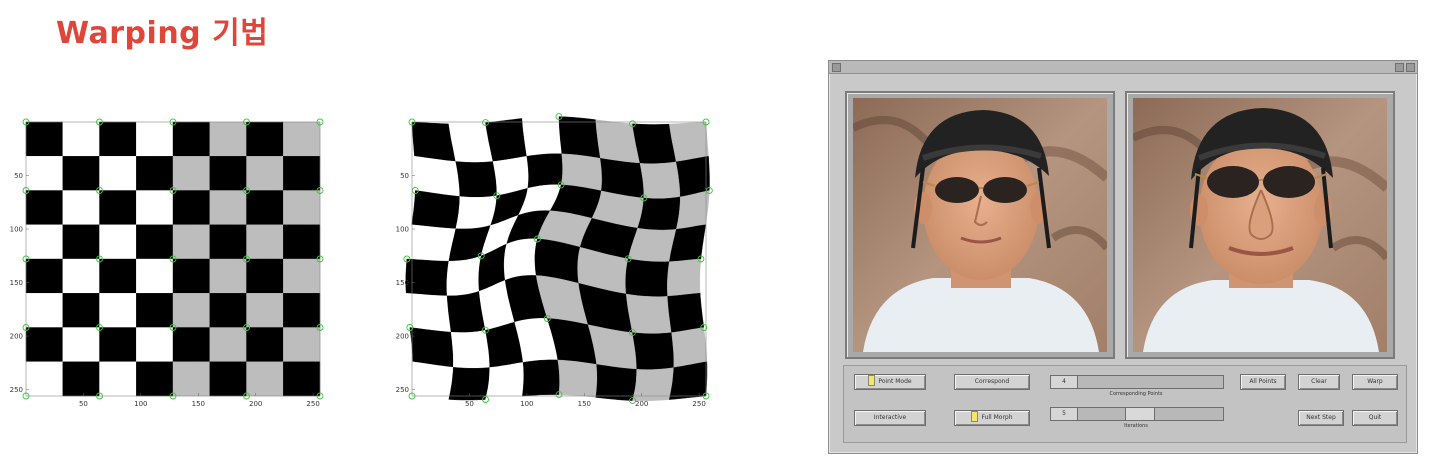 The image size is (1434, 470). I want to click on iterations-slider-thumb, so click(1140, 414).